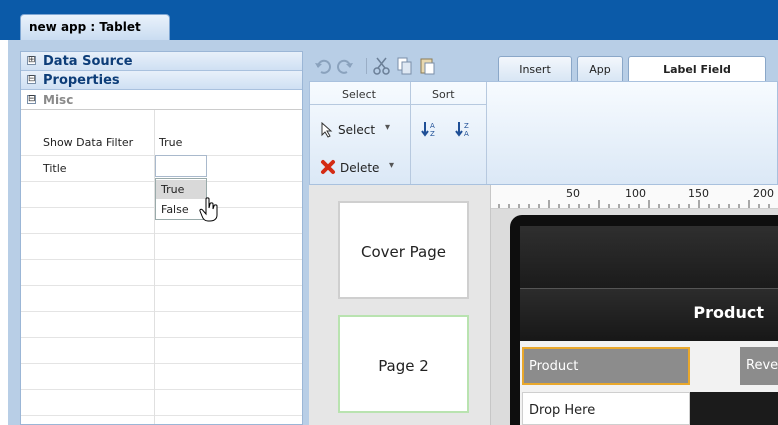 This screenshot has height=425, width=778. What do you see at coordinates (635, 193) in the screenshot?
I see `ruler-label: 100` at bounding box center [635, 193].